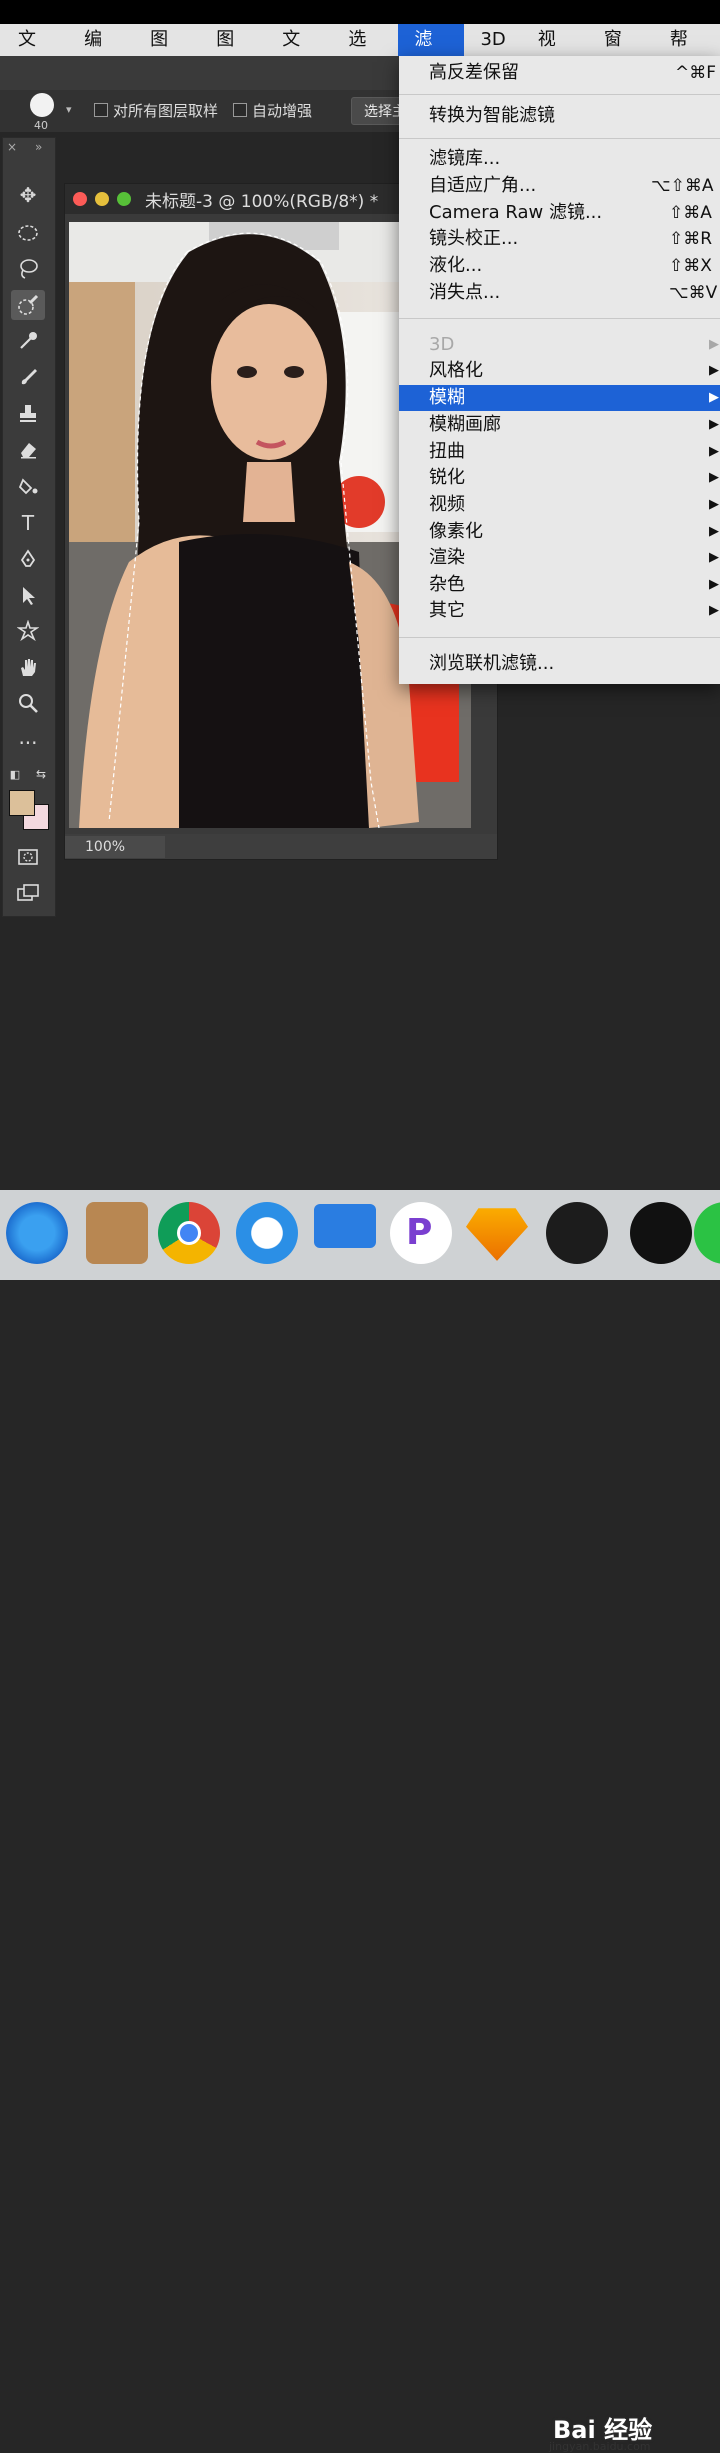 The height and width of the screenshot is (2453, 720). I want to click on quick-selection-tool-icon, so click(28, 305).